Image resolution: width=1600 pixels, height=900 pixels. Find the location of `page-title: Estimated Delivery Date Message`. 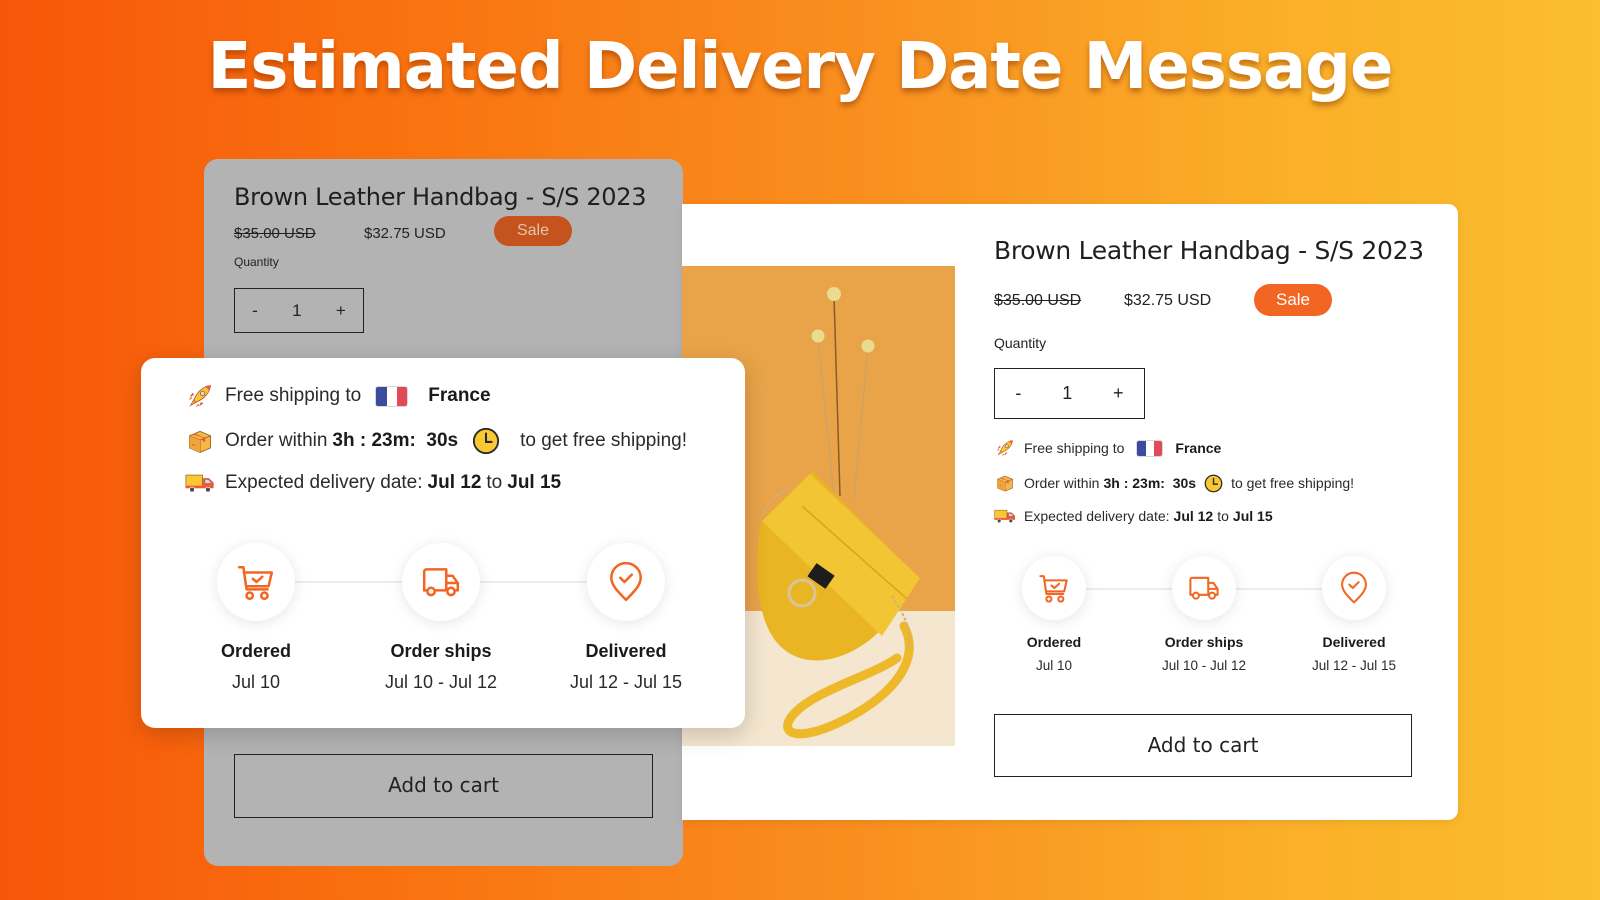

page-title: Estimated Delivery Date Message is located at coordinates (800, 67).